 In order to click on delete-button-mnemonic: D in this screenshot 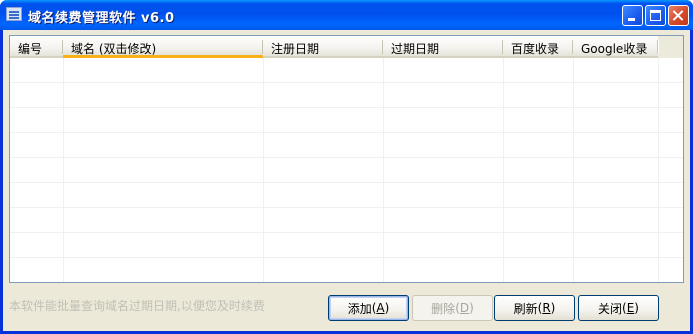, I will do `click(464, 308)`.